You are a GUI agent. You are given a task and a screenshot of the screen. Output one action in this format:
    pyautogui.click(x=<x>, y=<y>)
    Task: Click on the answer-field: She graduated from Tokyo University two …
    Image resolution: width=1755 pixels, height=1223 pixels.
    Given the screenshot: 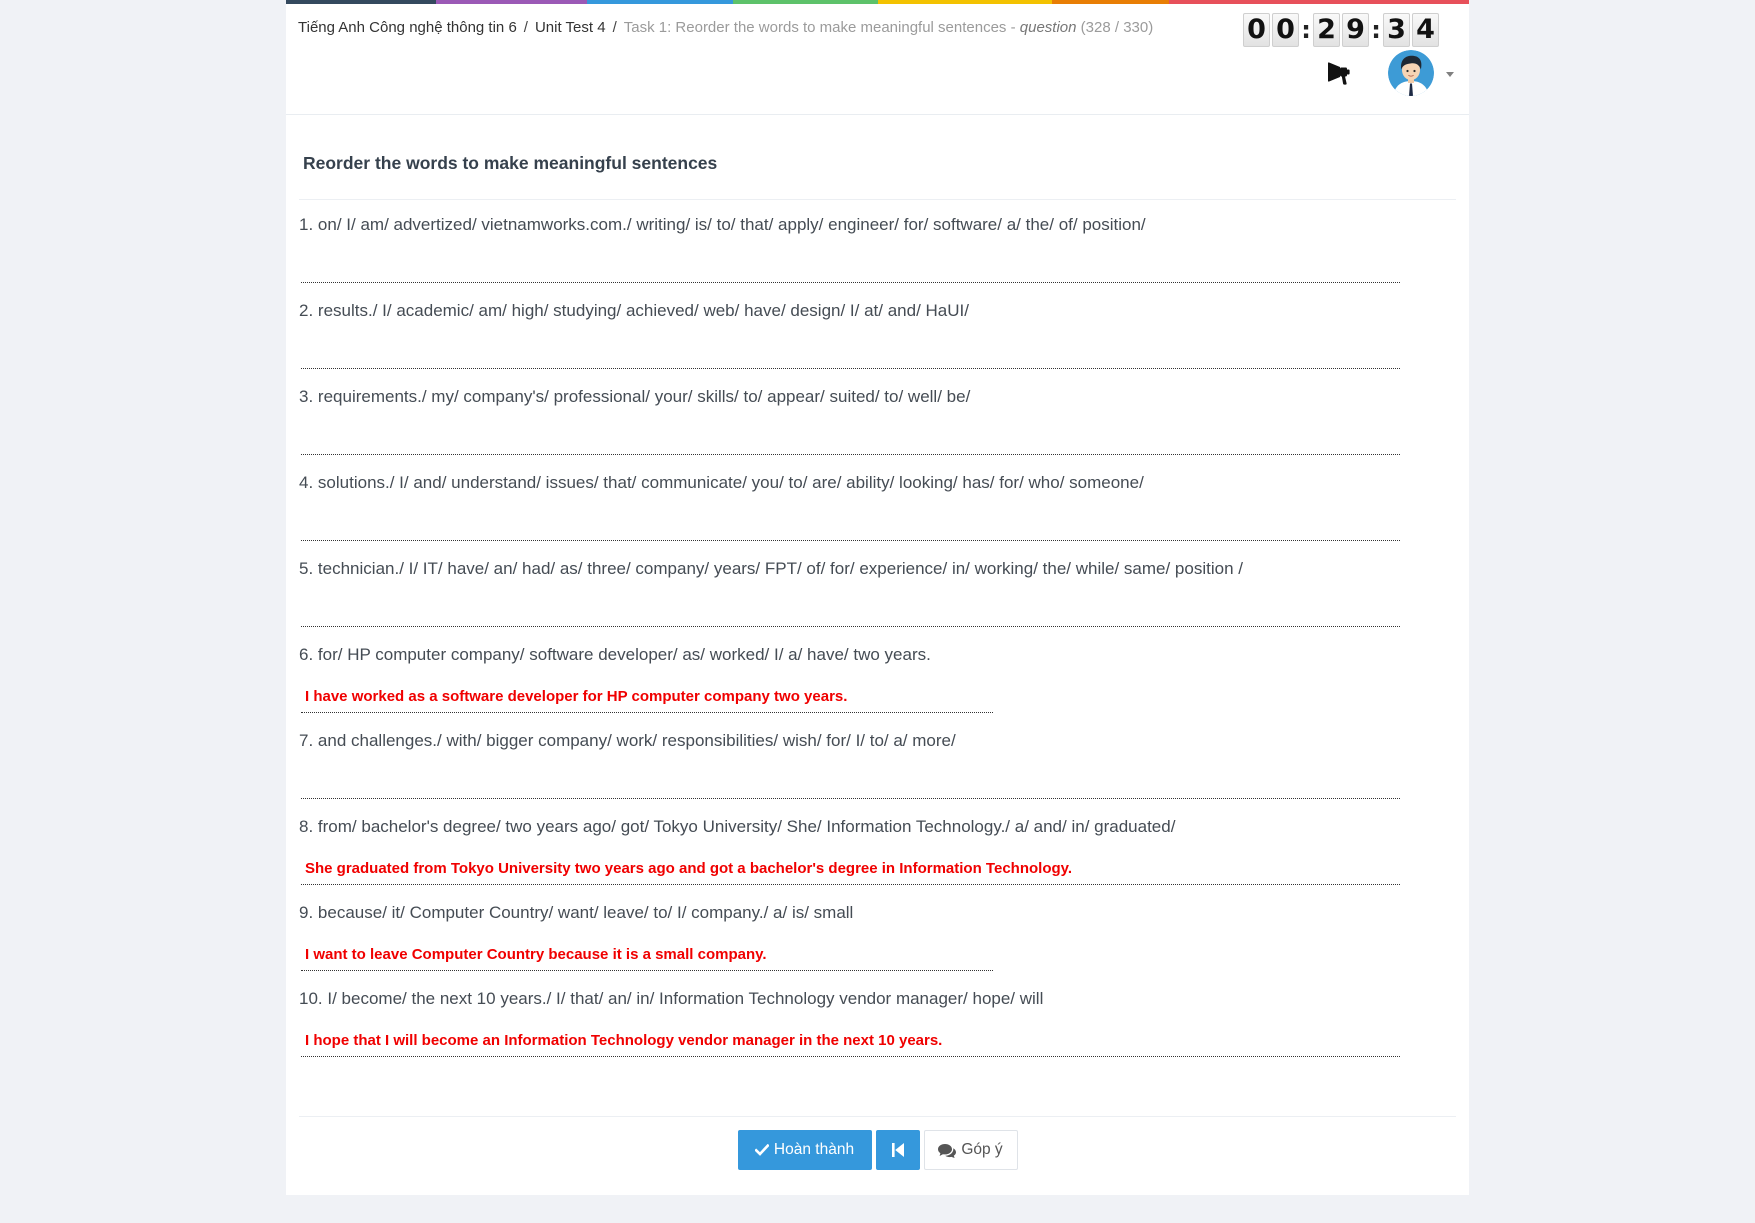 What is the action you would take?
    pyautogui.click(x=850, y=862)
    